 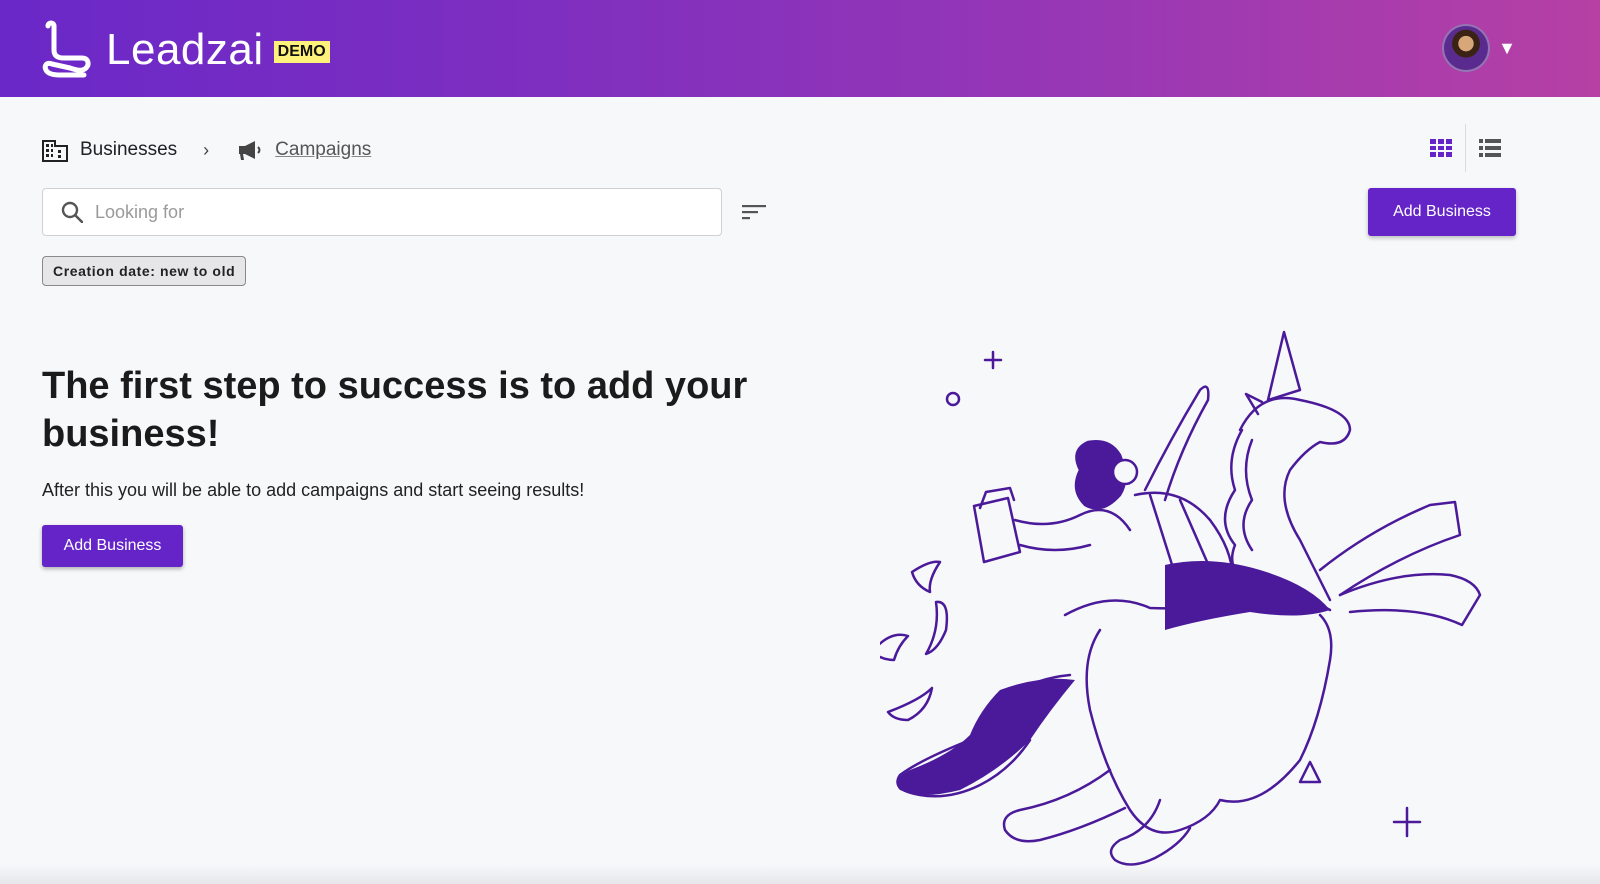 I want to click on brand-name: Leadzai, so click(x=185, y=49).